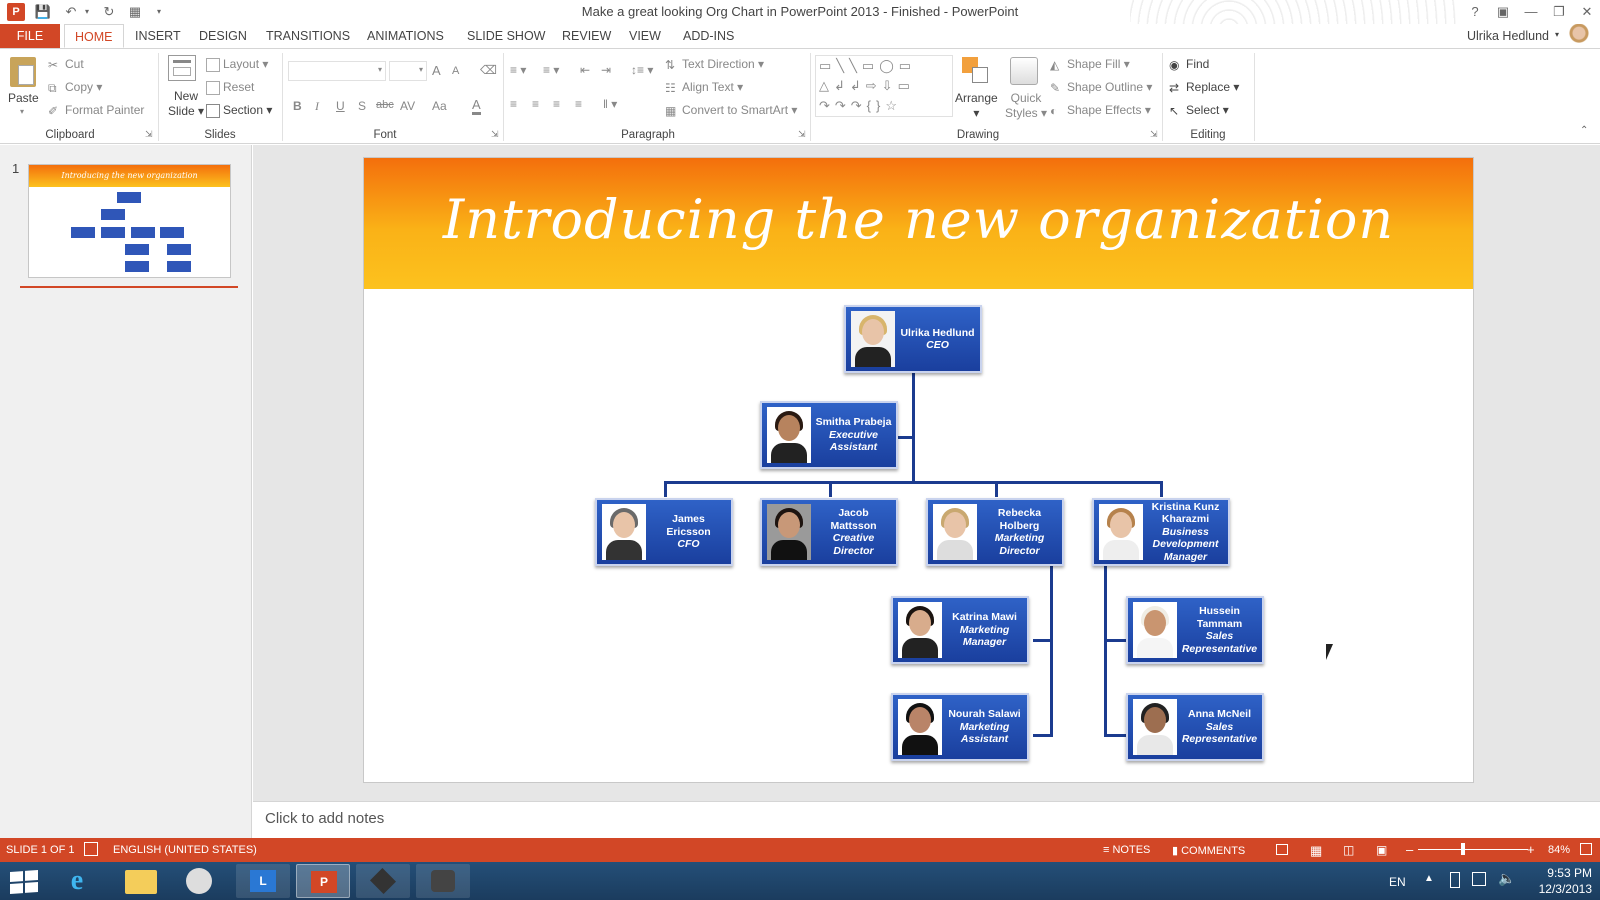  What do you see at coordinates (149, 134) in the screenshot?
I see `clipboard-launcher-icon: ⇲` at bounding box center [149, 134].